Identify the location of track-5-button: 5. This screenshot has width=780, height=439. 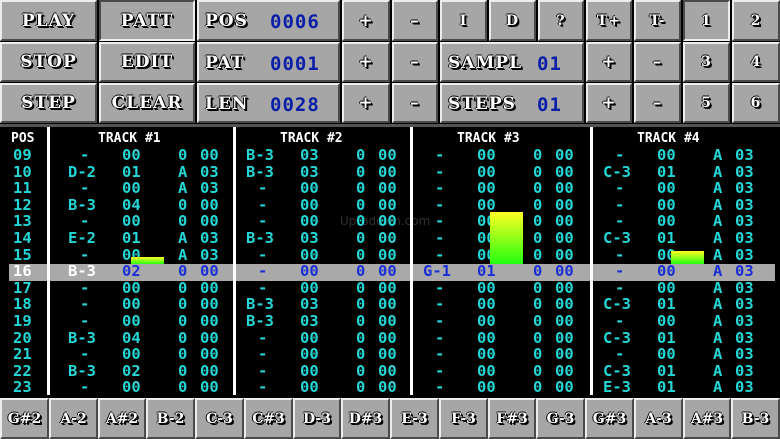
(706, 103).